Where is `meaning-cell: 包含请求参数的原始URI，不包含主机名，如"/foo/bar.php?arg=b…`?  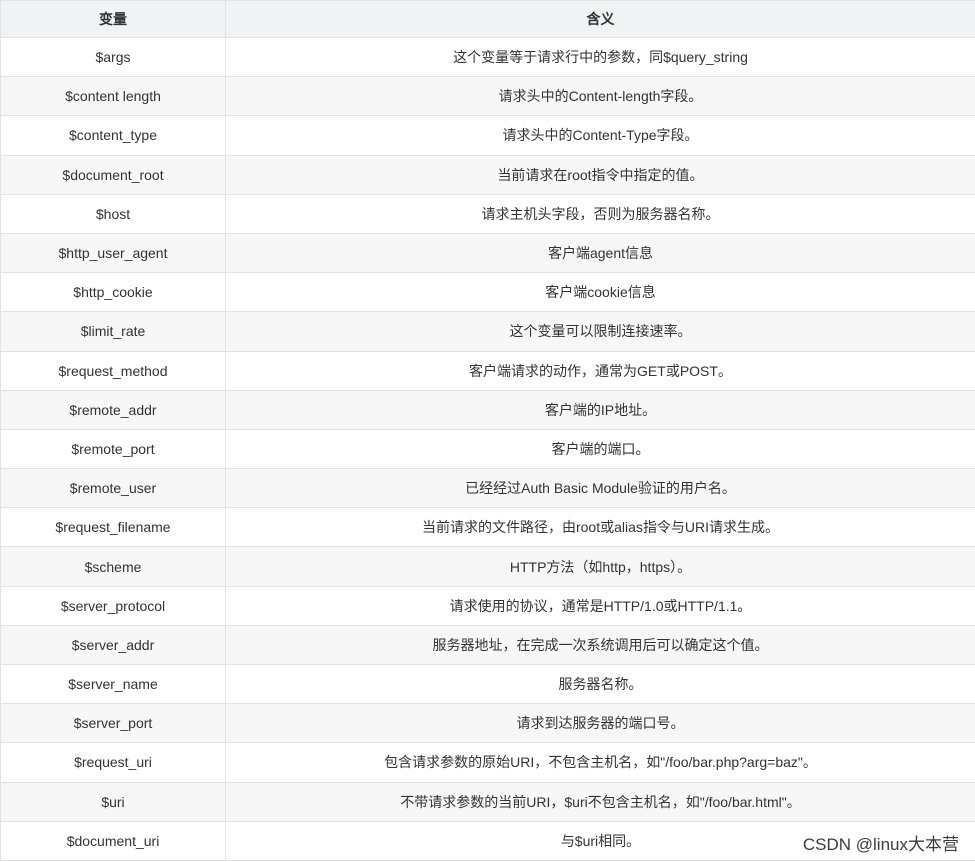 meaning-cell: 包含请求参数的原始URI，不包含主机名，如"/foo/bar.php?arg=b… is located at coordinates (600, 762).